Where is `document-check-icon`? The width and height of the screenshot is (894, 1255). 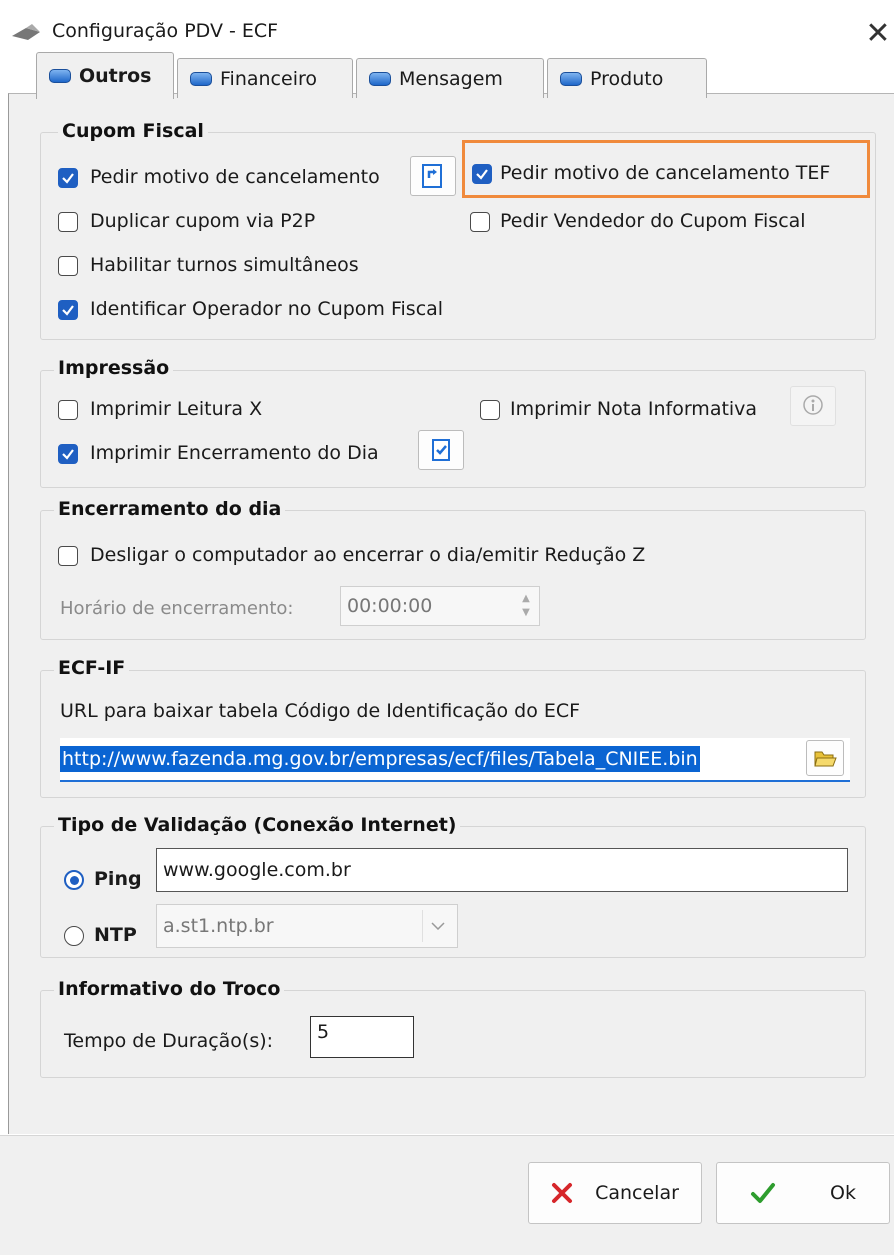 document-check-icon is located at coordinates (441, 450).